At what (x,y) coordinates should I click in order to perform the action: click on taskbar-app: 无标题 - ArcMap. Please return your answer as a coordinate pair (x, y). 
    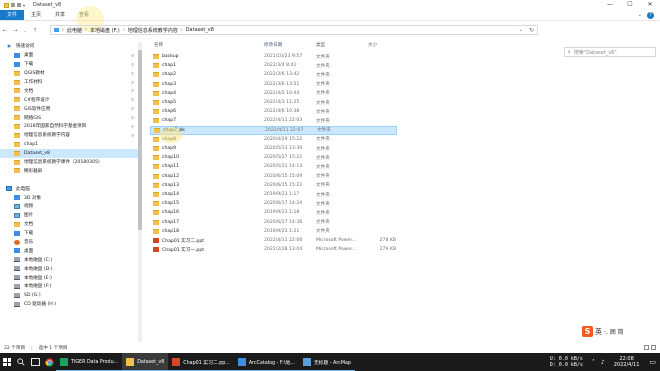
    Looking at the image, I should click on (326, 362).